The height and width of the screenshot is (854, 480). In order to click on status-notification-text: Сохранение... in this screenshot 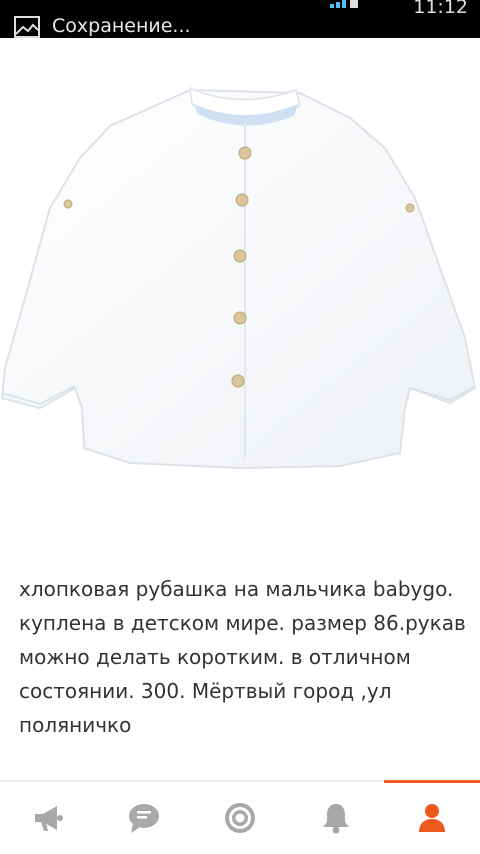, I will do `click(121, 26)`.